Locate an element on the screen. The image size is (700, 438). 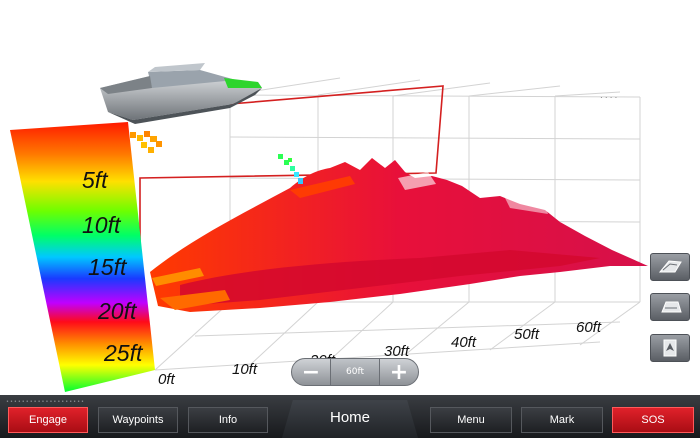
view-forward-button is located at coordinates (670, 348).